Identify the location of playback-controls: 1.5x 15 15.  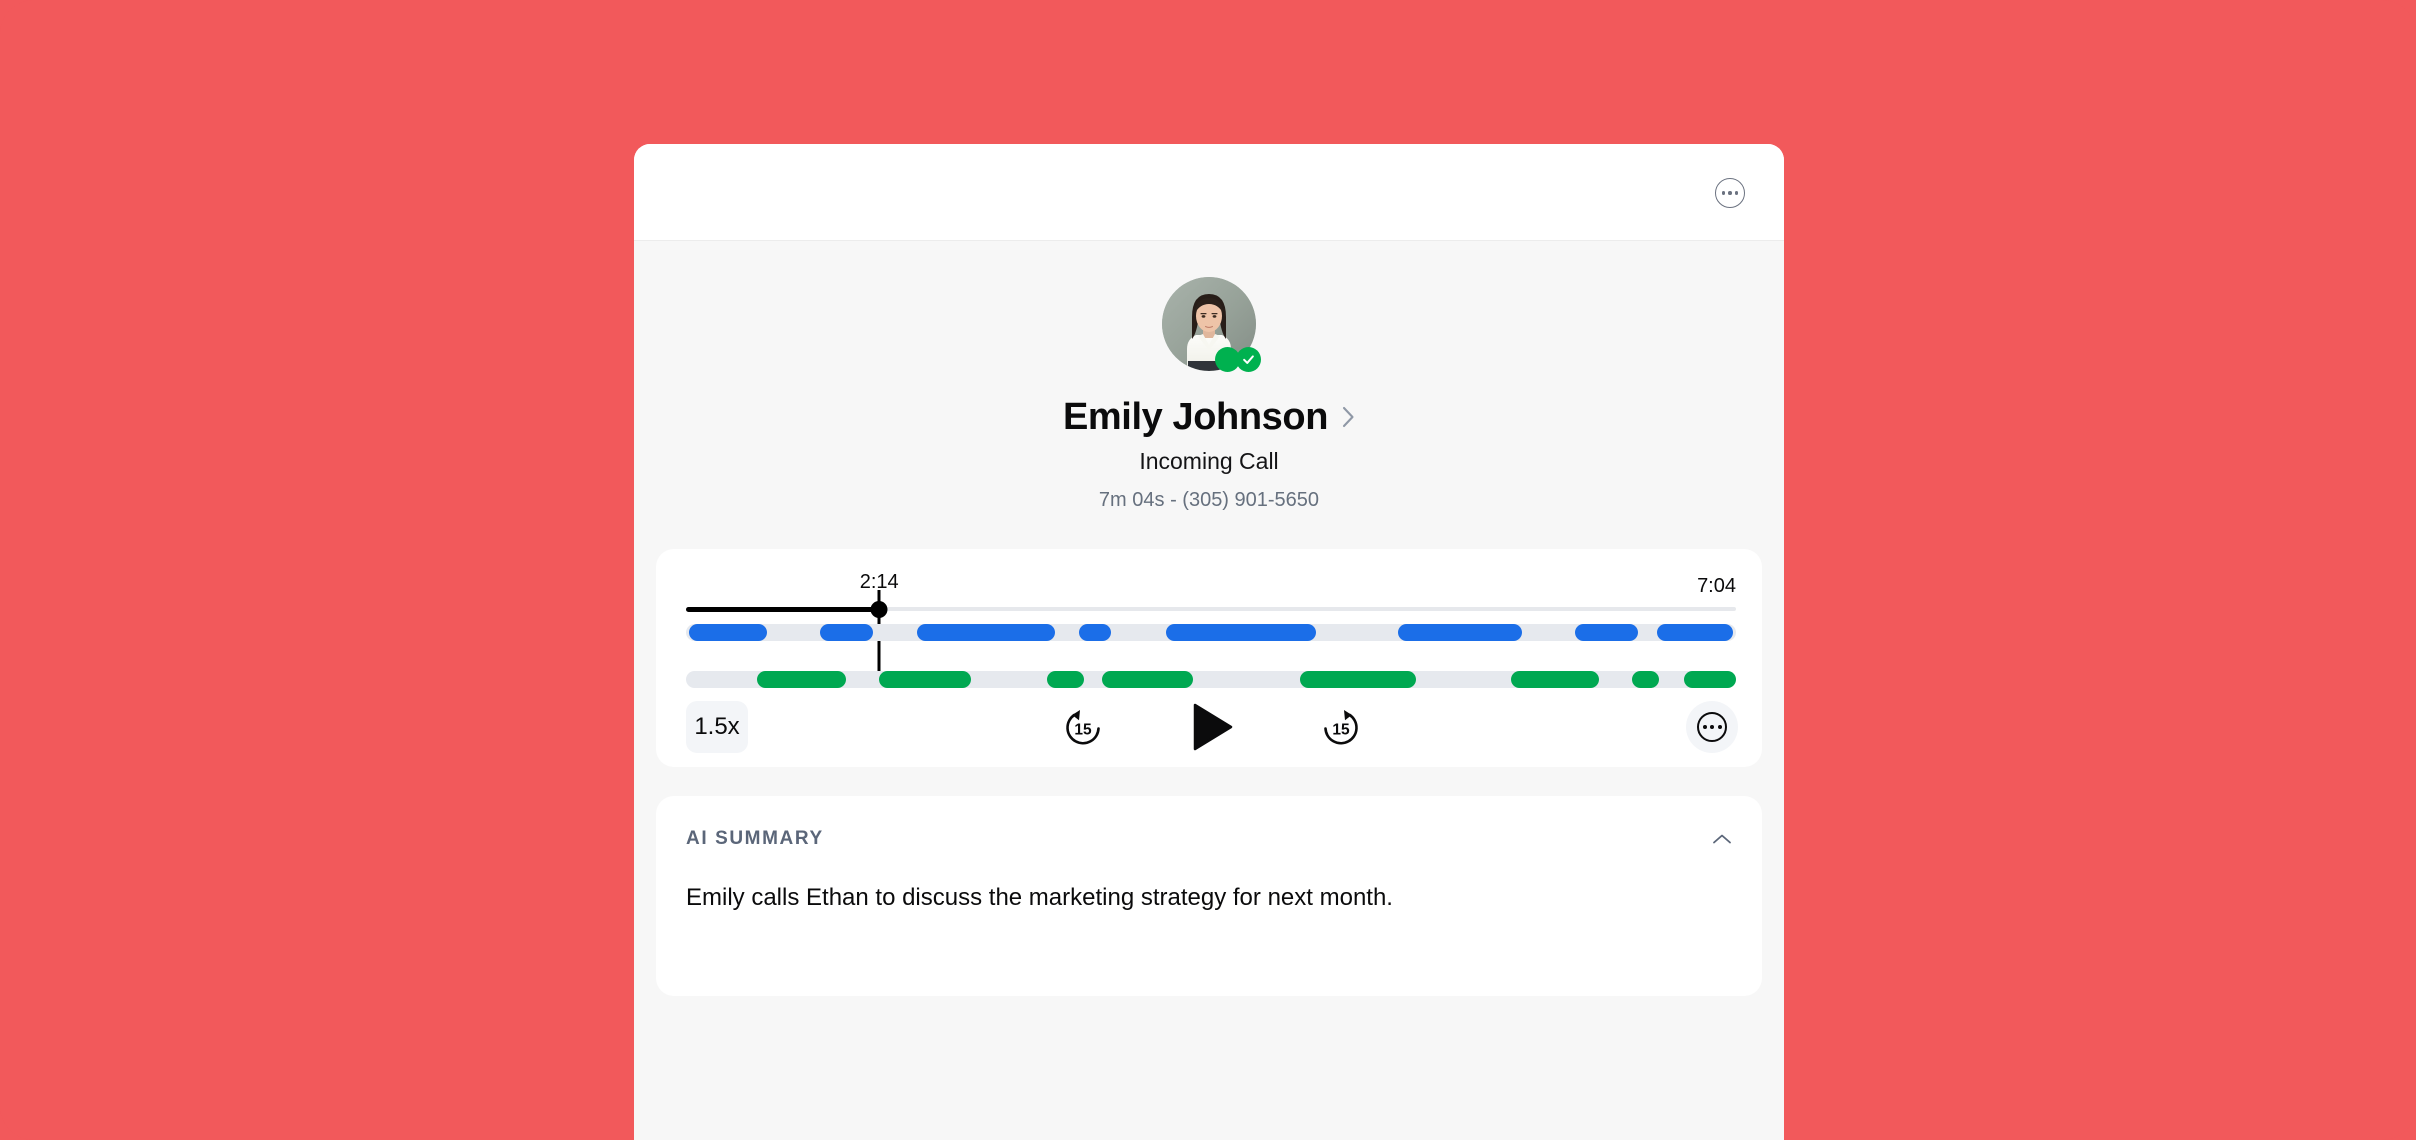
(1212, 727).